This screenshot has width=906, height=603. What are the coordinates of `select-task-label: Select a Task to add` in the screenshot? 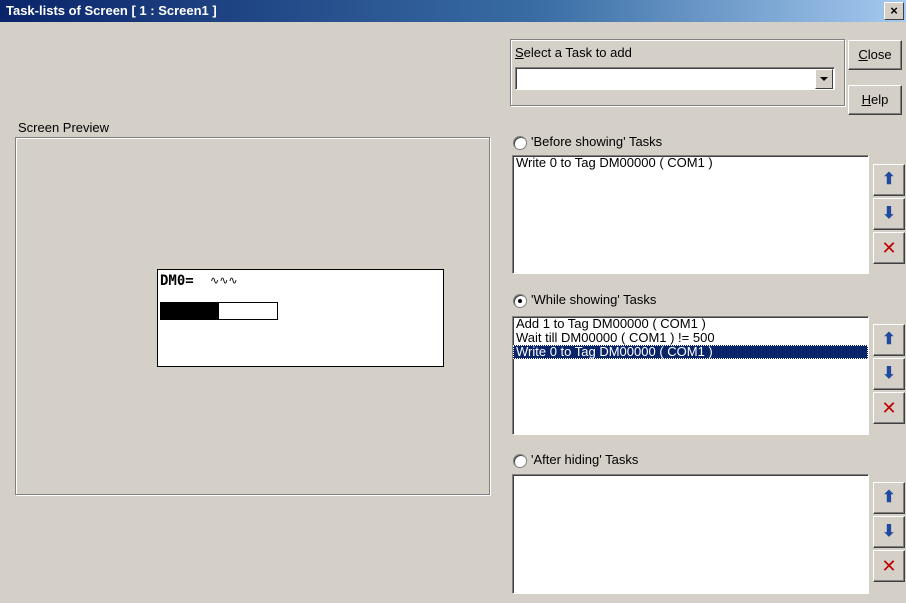 It's located at (573, 52).